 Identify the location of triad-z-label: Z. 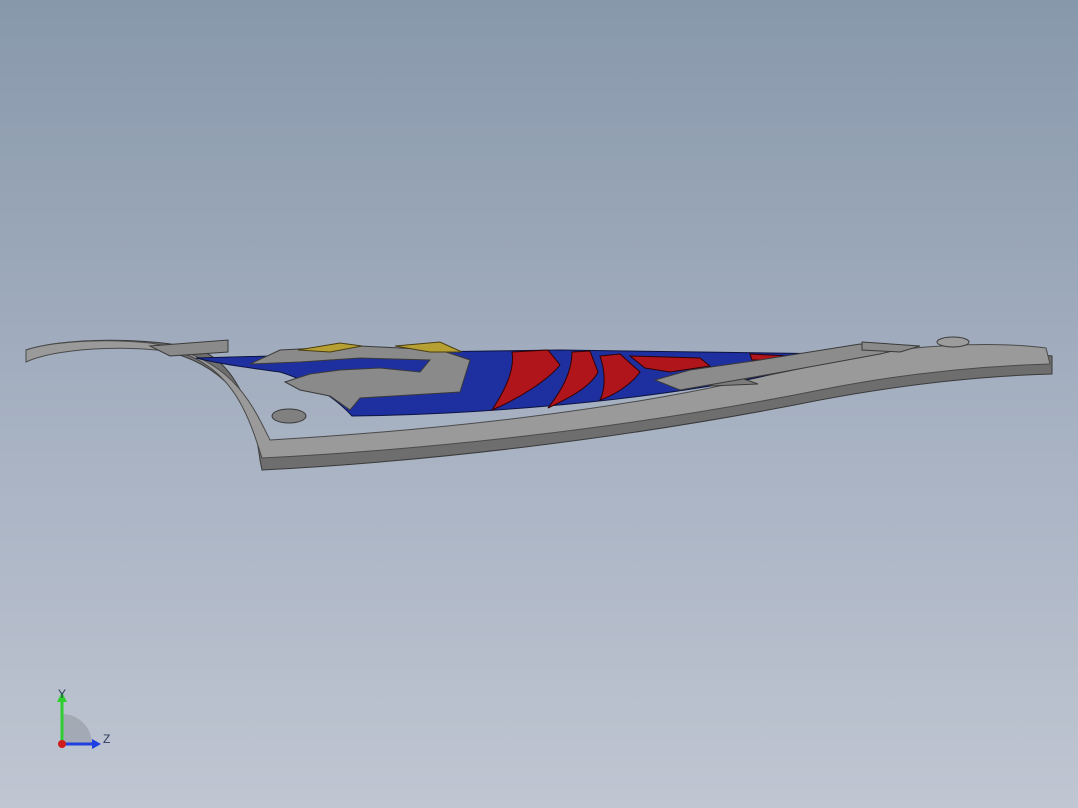
(107, 739).